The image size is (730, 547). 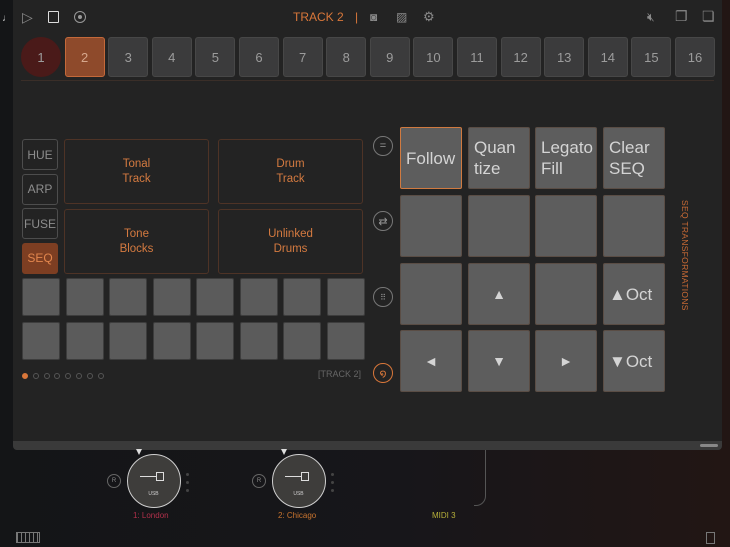 What do you see at coordinates (651, 57) in the screenshot?
I see `track-button-15: 15` at bounding box center [651, 57].